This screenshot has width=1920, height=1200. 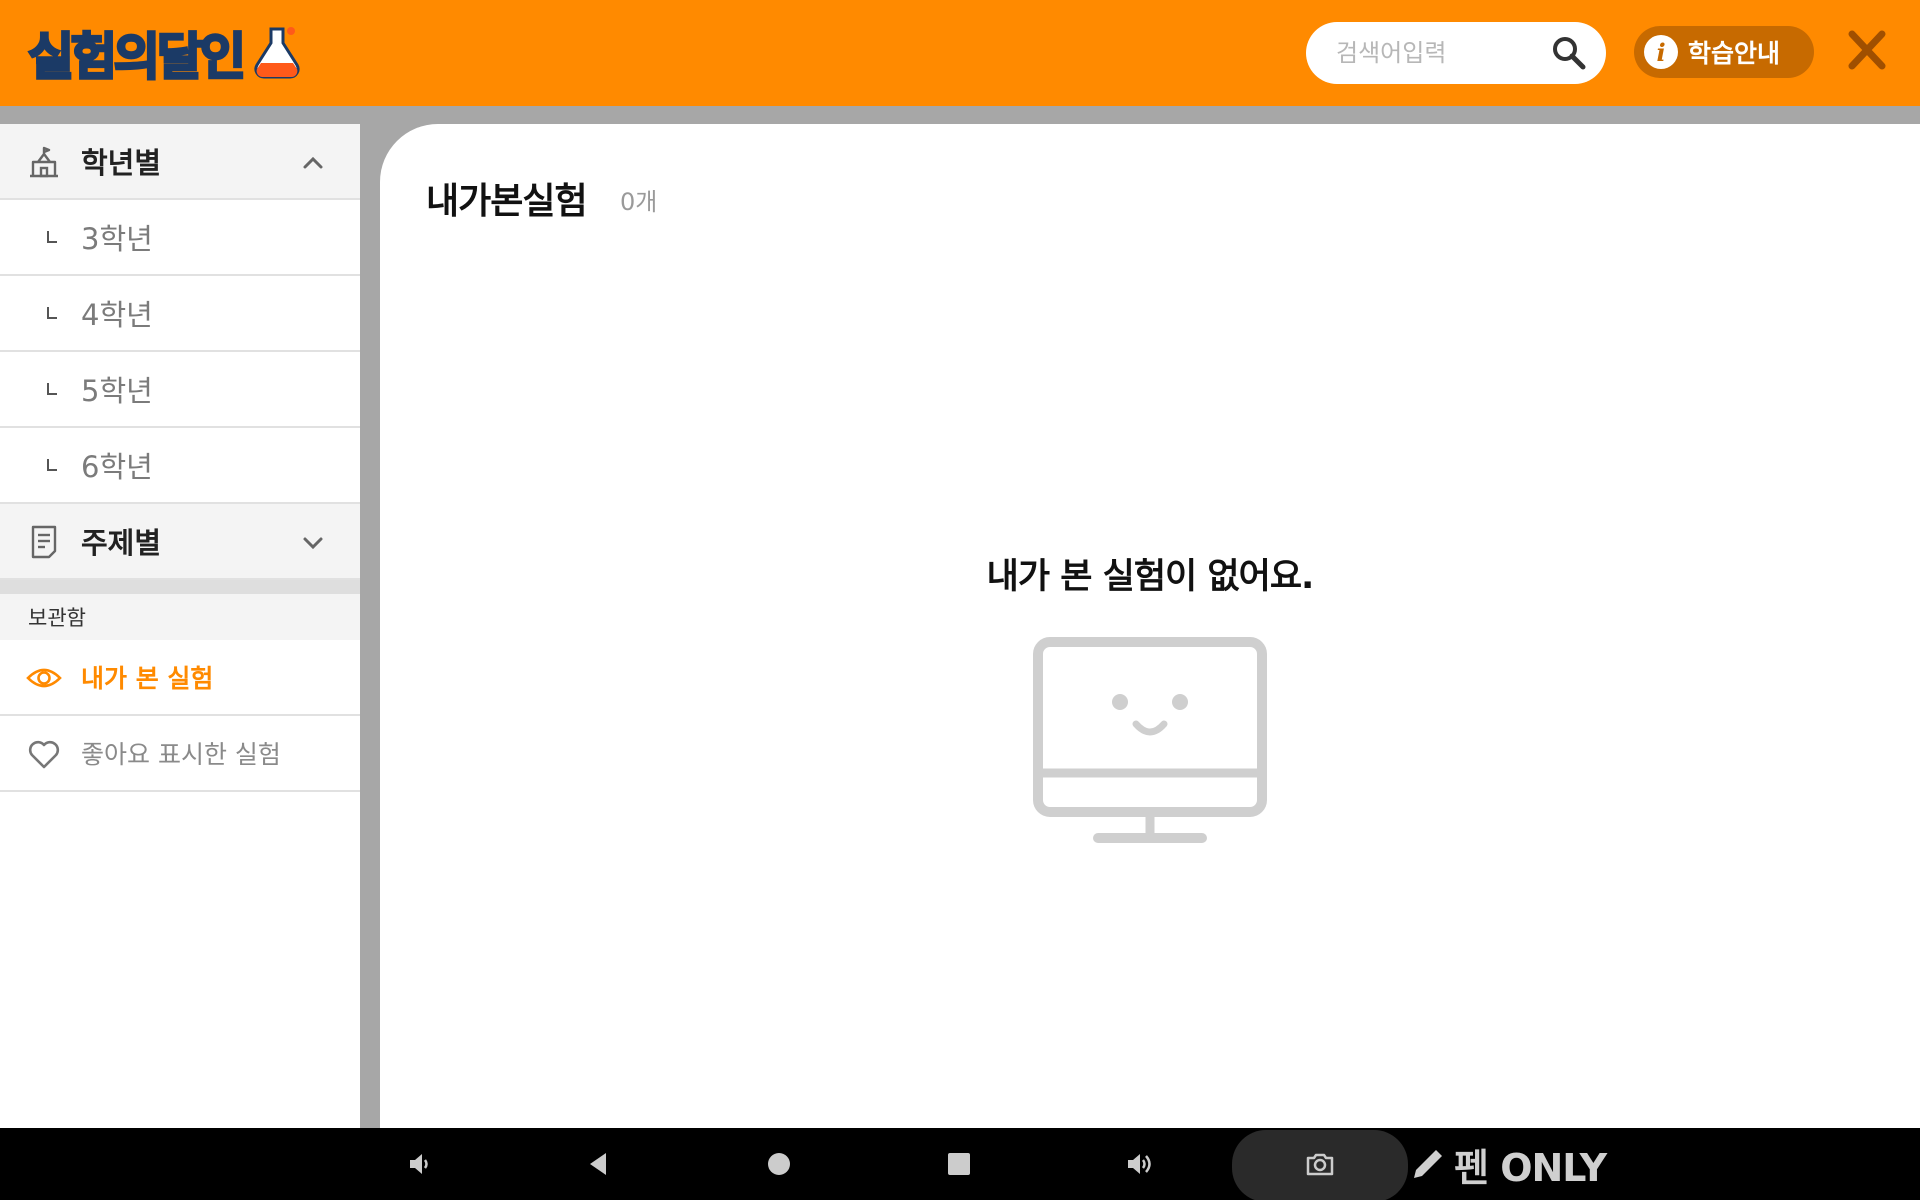 I want to click on top-header: 실험의달인 i 학습안내, so click(x=960, y=53).